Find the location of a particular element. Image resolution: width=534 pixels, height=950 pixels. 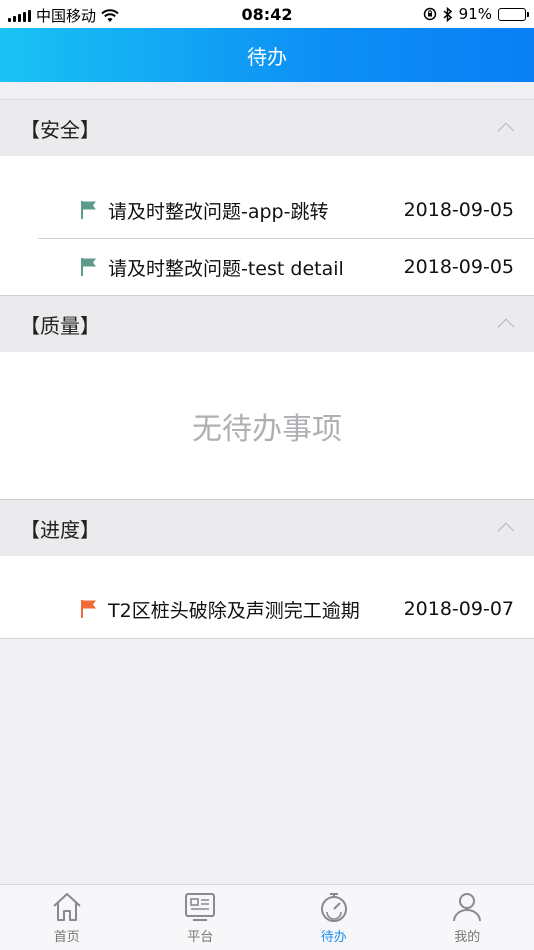

list-item: 请及时整改问题-test detail 2018-09-05 is located at coordinates (267, 267).